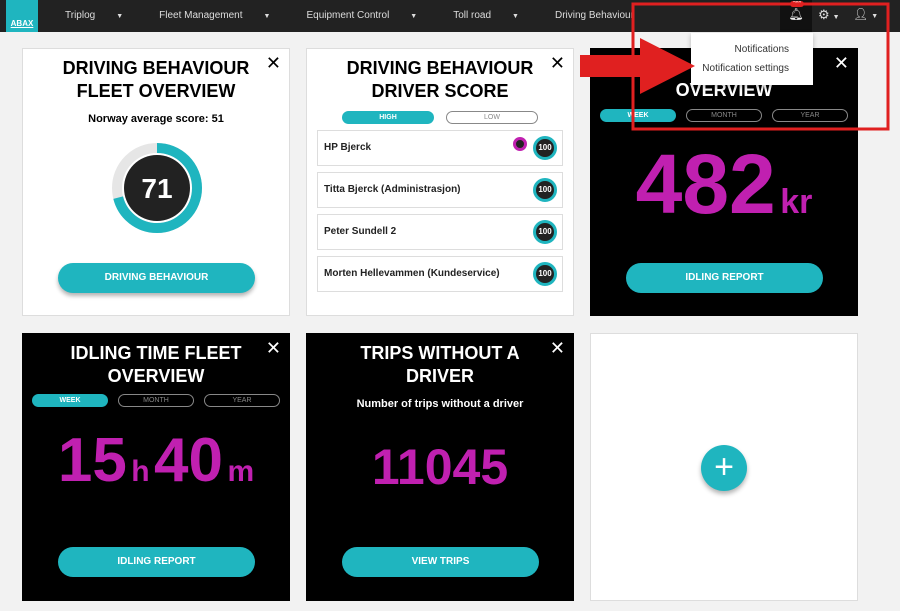 The width and height of the screenshot is (900, 611). Describe the element at coordinates (440, 190) in the screenshot. I see `driver-row: Titta Bjerck (Administrasjon) 100` at that location.